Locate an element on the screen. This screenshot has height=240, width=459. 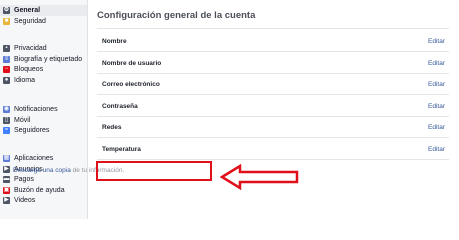
sidebar-item-label: Bloqueos is located at coordinates (29, 69).